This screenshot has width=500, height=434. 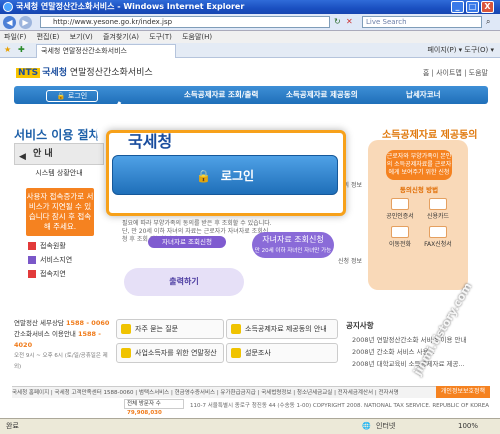 I want to click on child-lookup-button: 자녀자료 조회신청, so click(x=187, y=242).